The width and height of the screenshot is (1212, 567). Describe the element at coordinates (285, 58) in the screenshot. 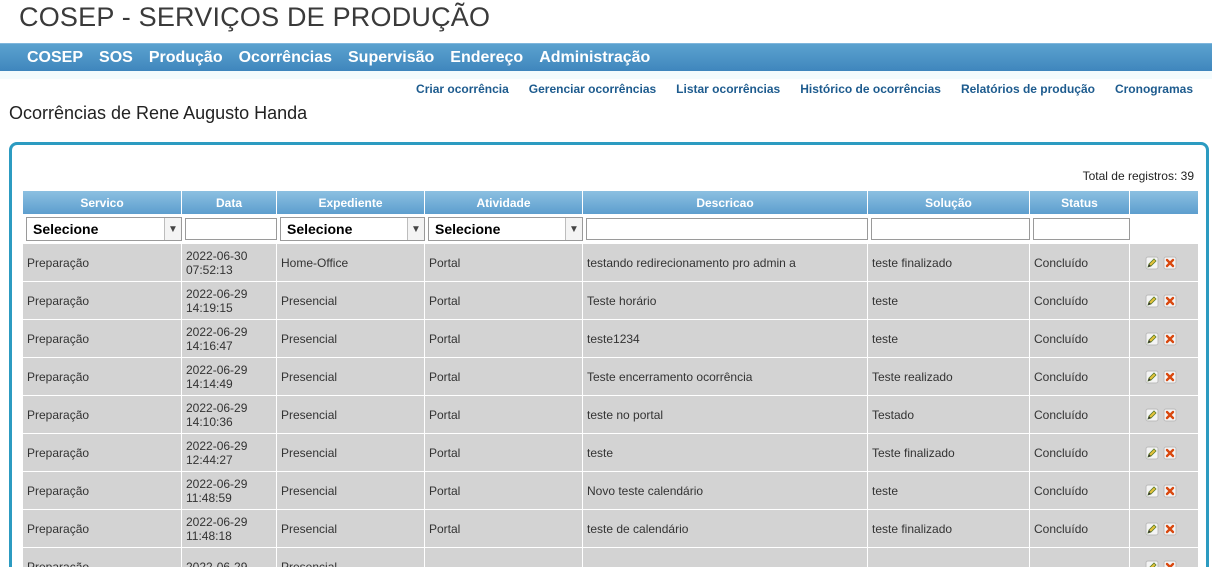

I see `nav-ocorrencias: Ocorrências` at that location.